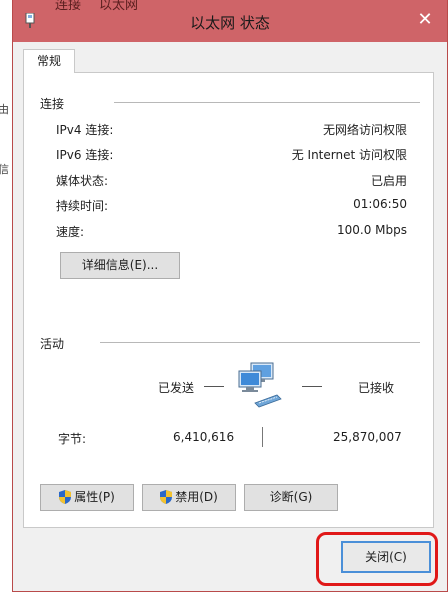 Image resolution: width=448 pixels, height=592 pixels. What do you see at coordinates (291, 497) in the screenshot?
I see `diagnose-button: 诊断(G)` at bounding box center [291, 497].